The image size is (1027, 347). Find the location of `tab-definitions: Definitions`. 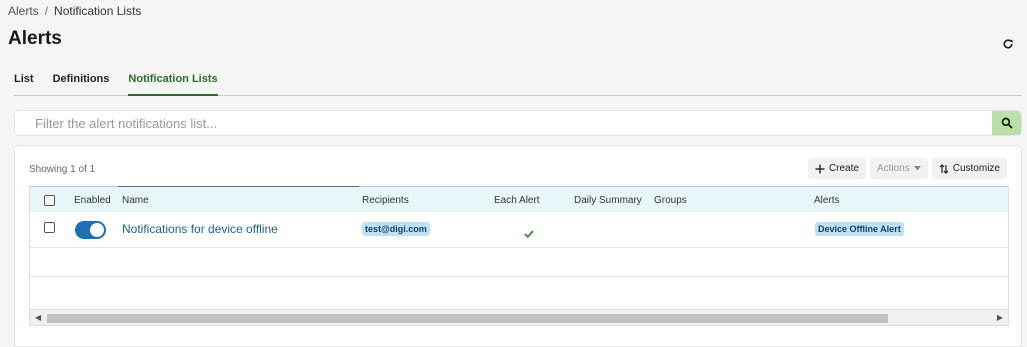

tab-definitions: Definitions is located at coordinates (81, 81).